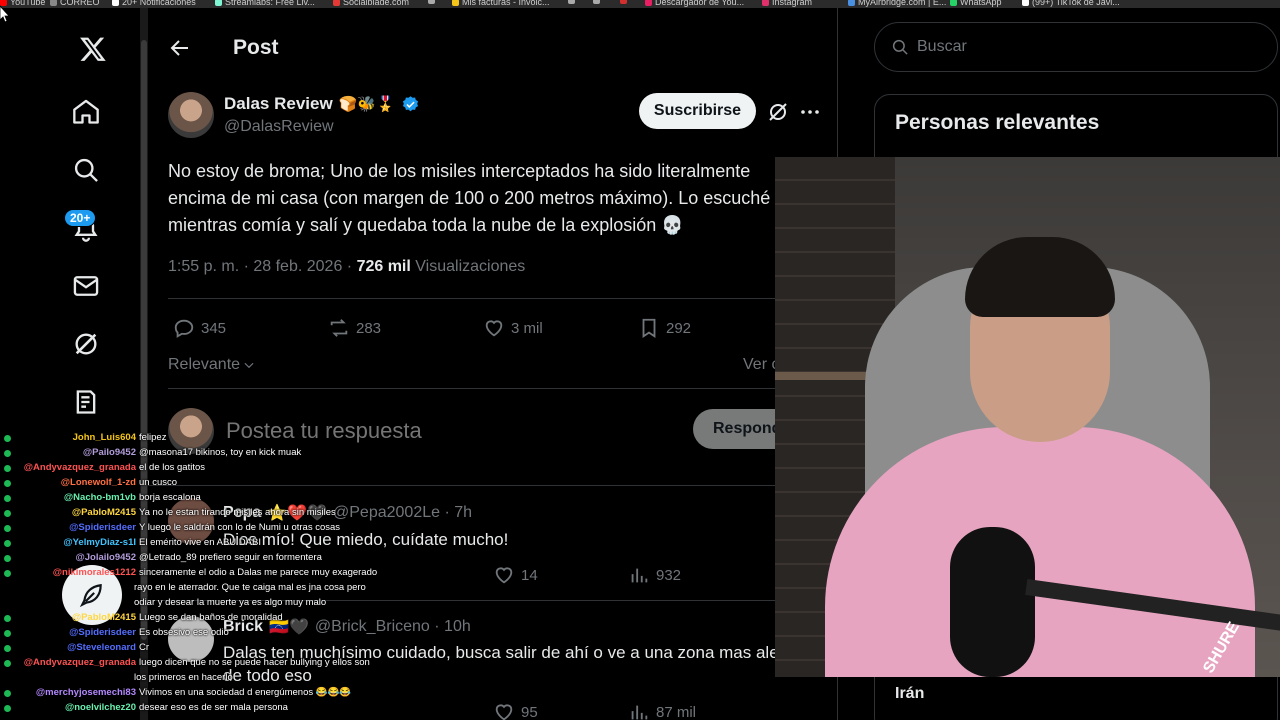  Describe the element at coordinates (154, 3) in the screenshot. I see `bookmark-item: 20+ Notificaciones` at that location.